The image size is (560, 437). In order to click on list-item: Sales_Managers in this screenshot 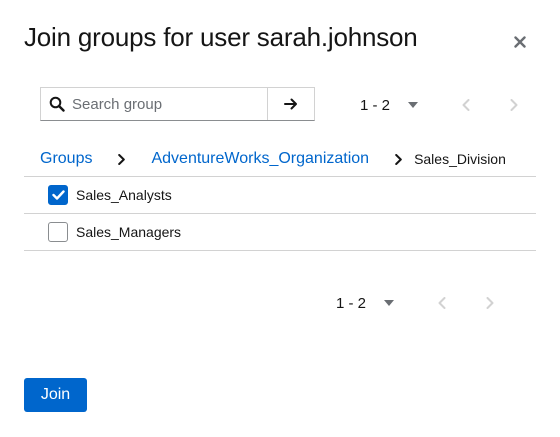, I will do `click(280, 232)`.